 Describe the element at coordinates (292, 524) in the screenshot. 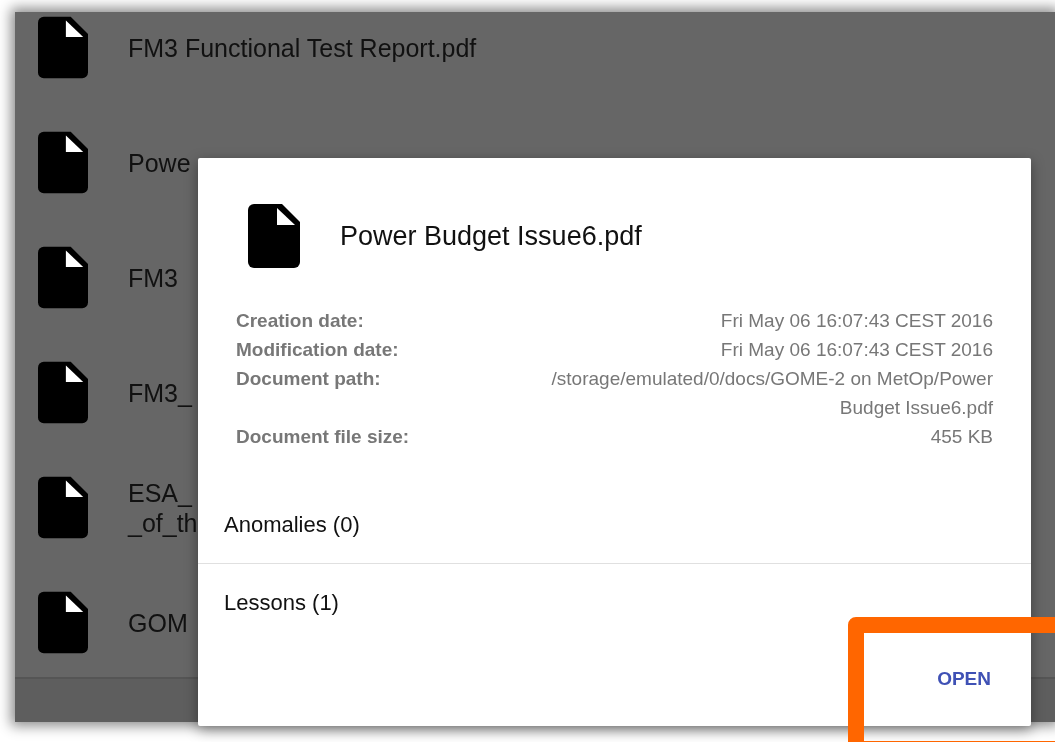

I see `section-item: Anomalies (0)` at that location.